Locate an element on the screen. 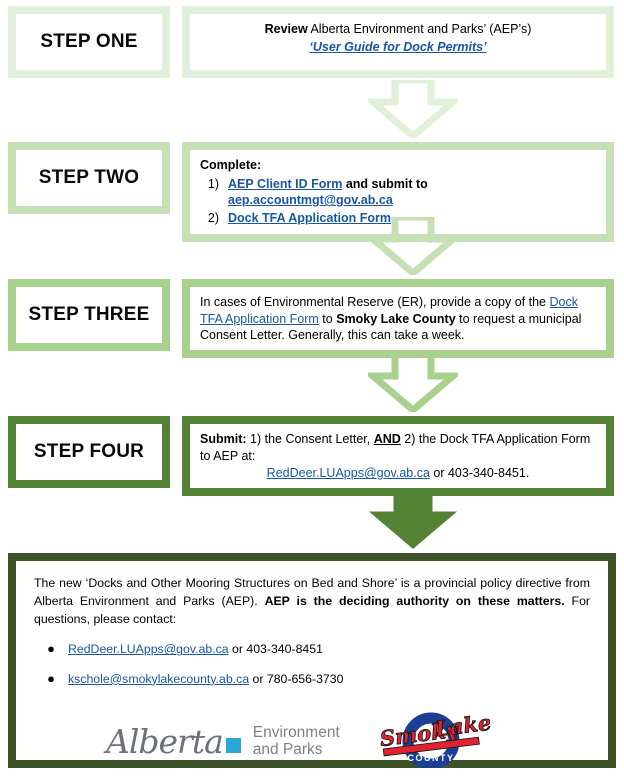 The height and width of the screenshot is (776, 624). step-three-label-text: STEP THREE is located at coordinates (89, 314).